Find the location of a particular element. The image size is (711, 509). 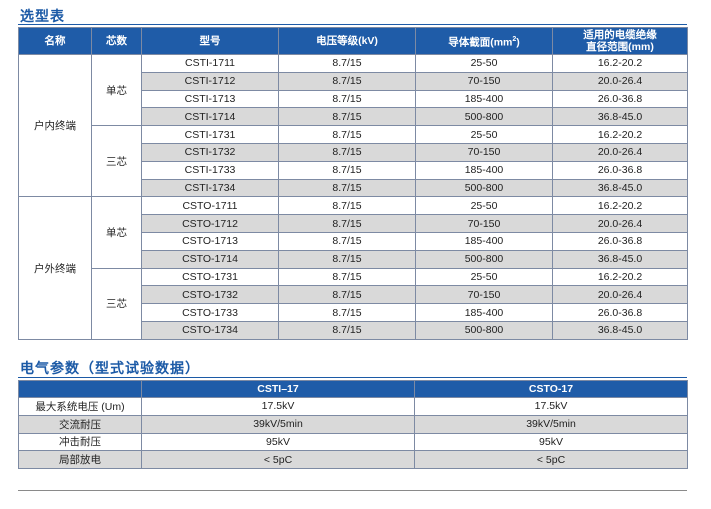

table-row: 三芯 CSTI-1731 8.7/15 25-50 16.2-20.2 is located at coordinates (353, 161).